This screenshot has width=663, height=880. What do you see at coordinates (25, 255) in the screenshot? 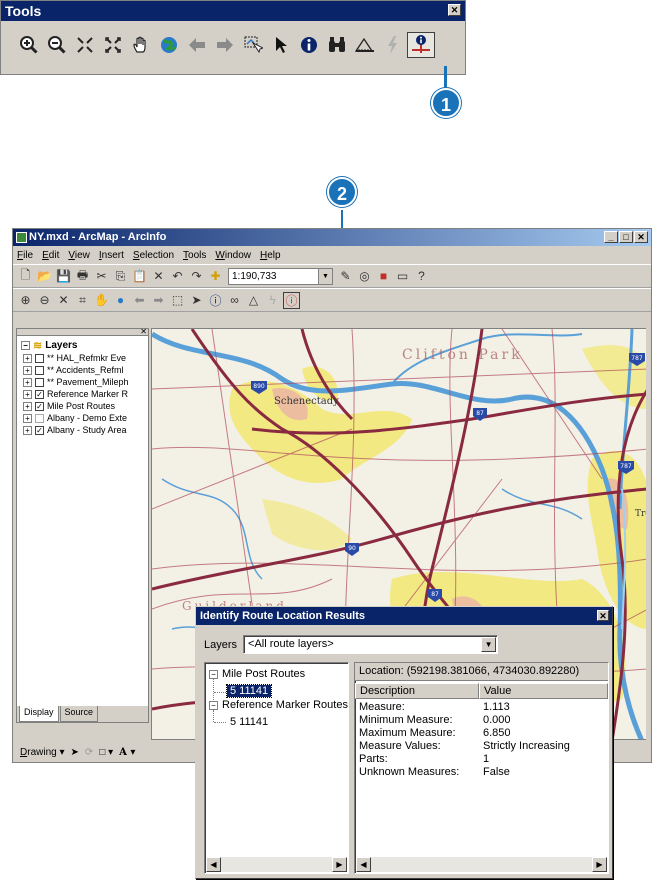
I see `menu-file: File` at bounding box center [25, 255].